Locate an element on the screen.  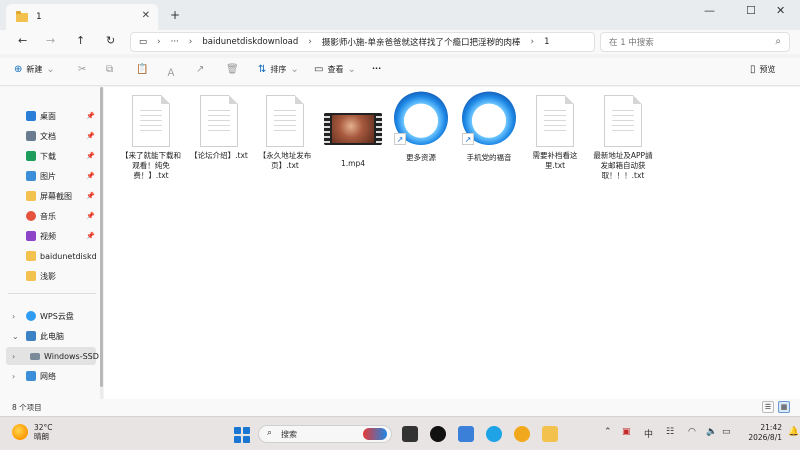
file-item: 1.mp4 is located at coordinates (353, 136).